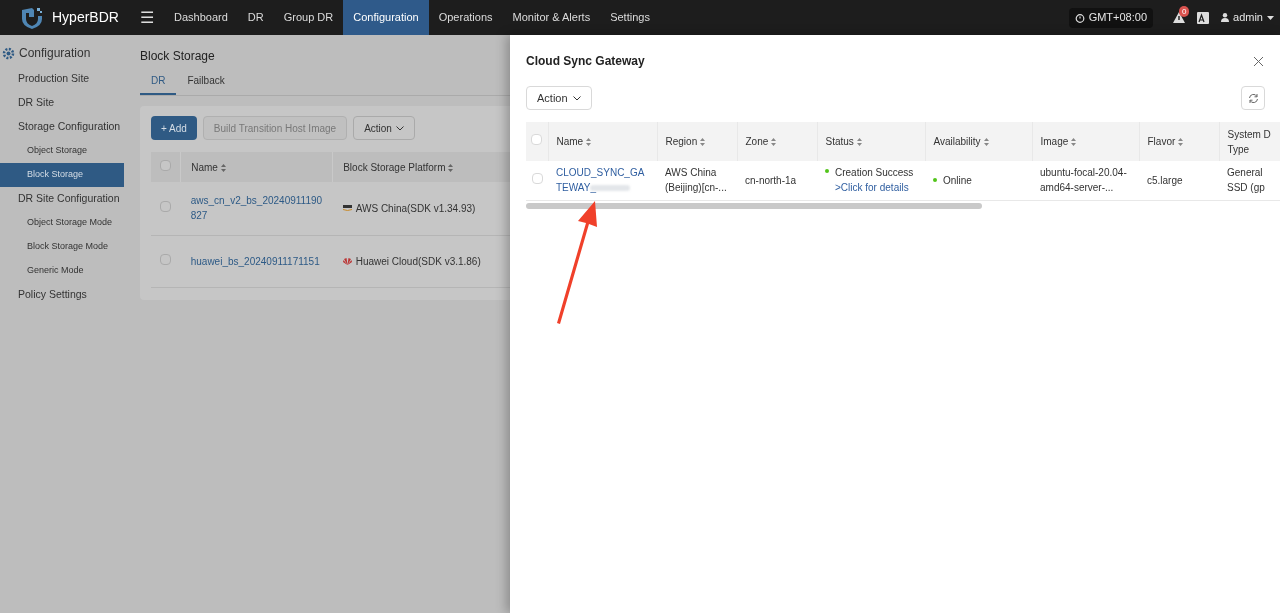 This screenshot has height=613, width=1280. I want to click on nav-tab: Configuration, so click(386, 17).